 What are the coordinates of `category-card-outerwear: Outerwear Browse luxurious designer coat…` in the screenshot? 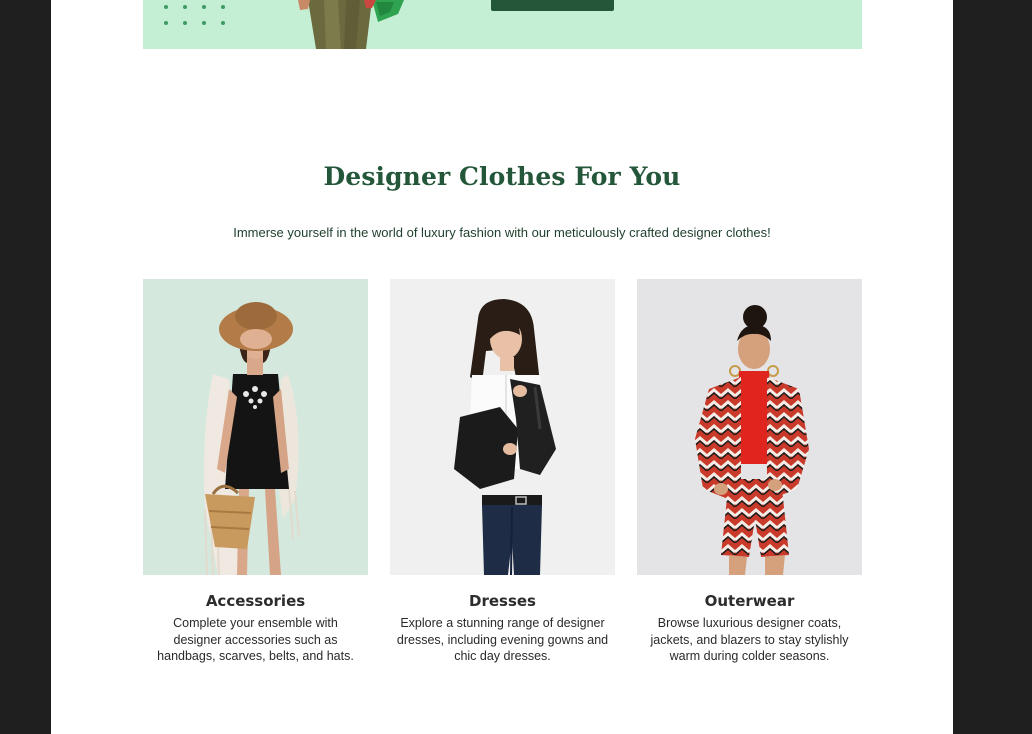 It's located at (749, 472).